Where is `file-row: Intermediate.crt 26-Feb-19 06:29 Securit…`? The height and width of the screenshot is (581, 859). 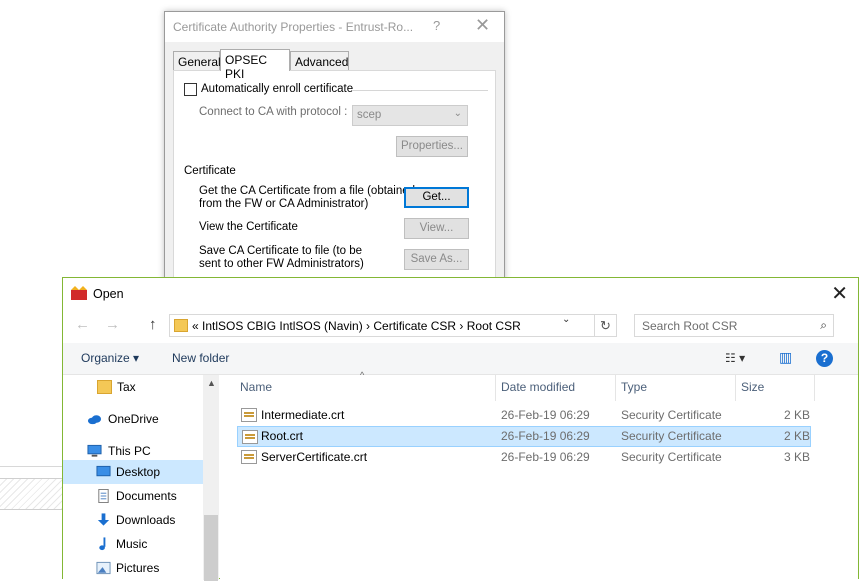 file-row: Intermediate.crt 26-Feb-19 06:29 Securit… is located at coordinates (524, 415).